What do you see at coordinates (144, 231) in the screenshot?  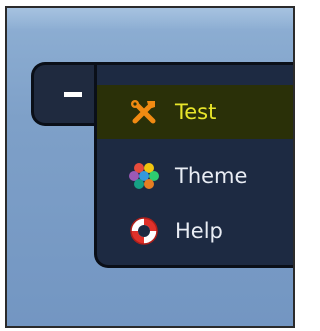 I see `lifebuoy-icon` at bounding box center [144, 231].